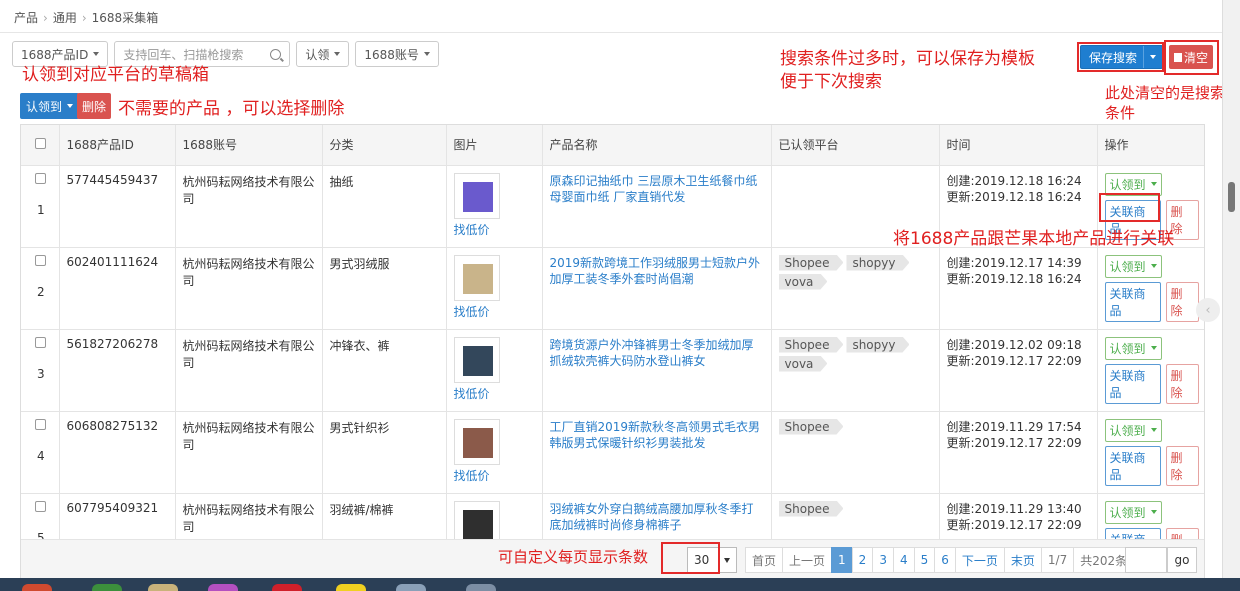 Image resolution: width=1240 pixels, height=591 pixels. I want to click on last-page-button: 末页, so click(1022, 560).